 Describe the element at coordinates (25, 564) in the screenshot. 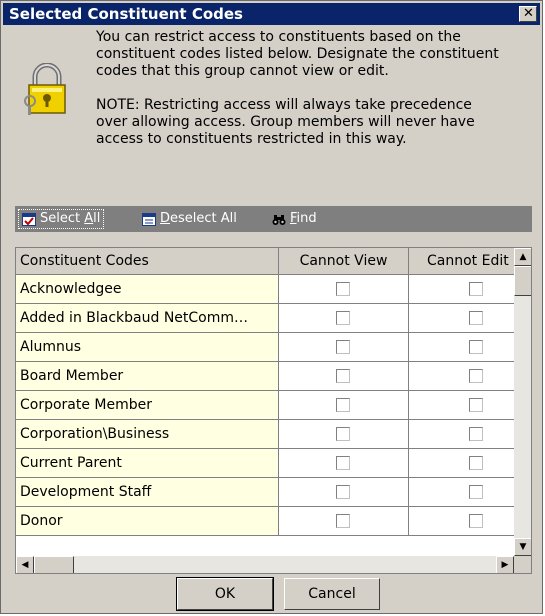

I see `scroll-left-button: ◀` at that location.